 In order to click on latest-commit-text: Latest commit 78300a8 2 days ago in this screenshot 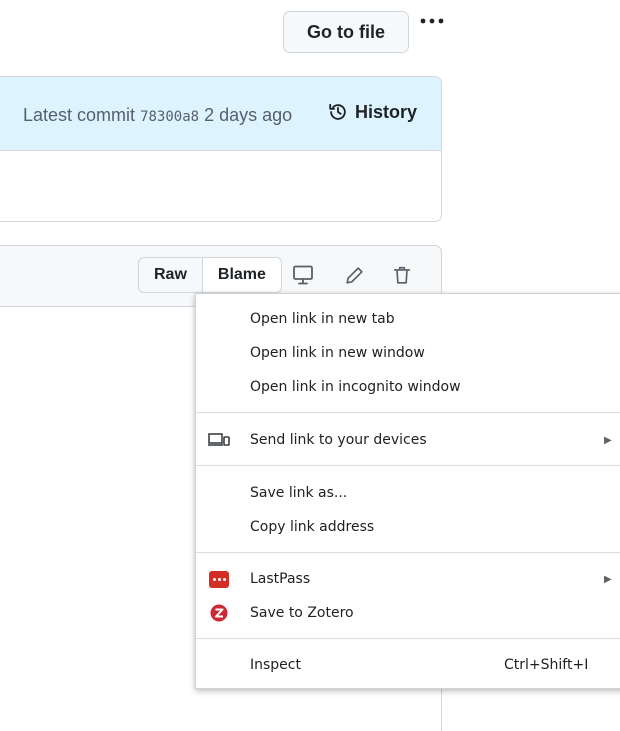, I will do `click(157, 115)`.